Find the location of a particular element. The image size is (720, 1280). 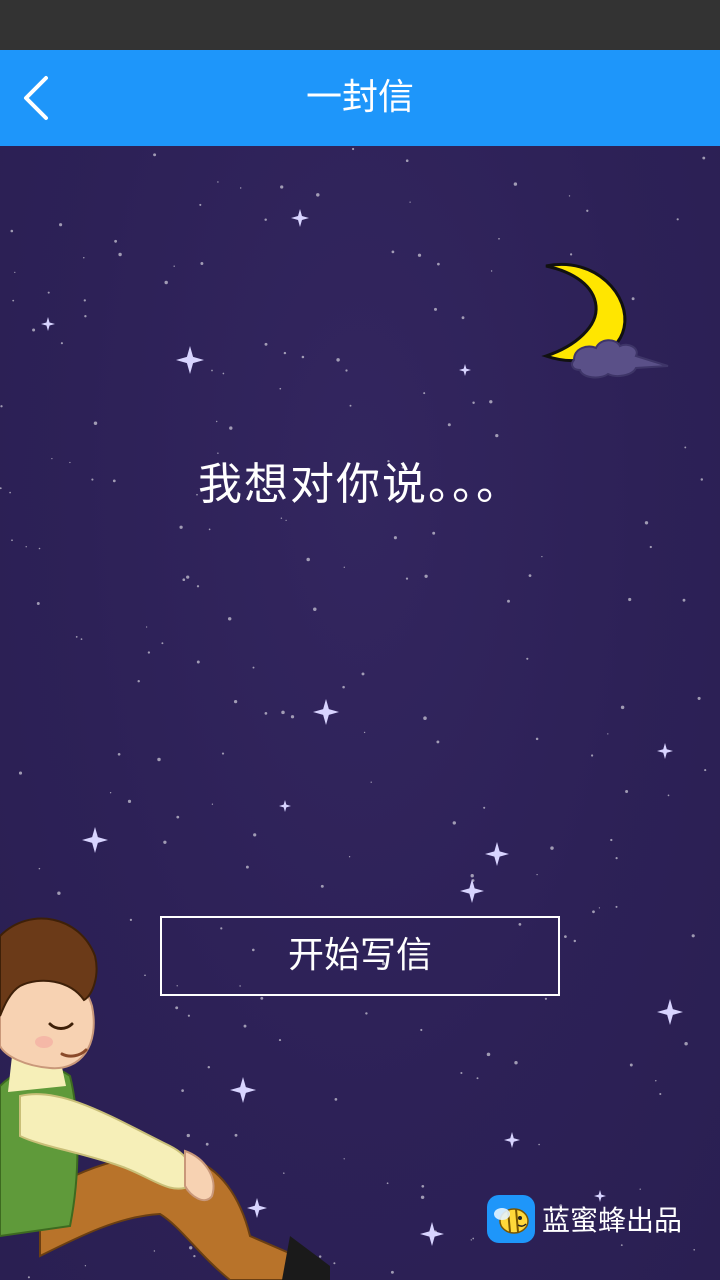

back-button is located at coordinates (42, 98).